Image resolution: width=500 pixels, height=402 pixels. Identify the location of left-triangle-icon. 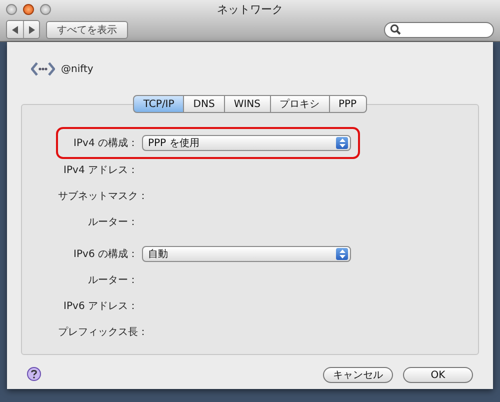
(15, 30).